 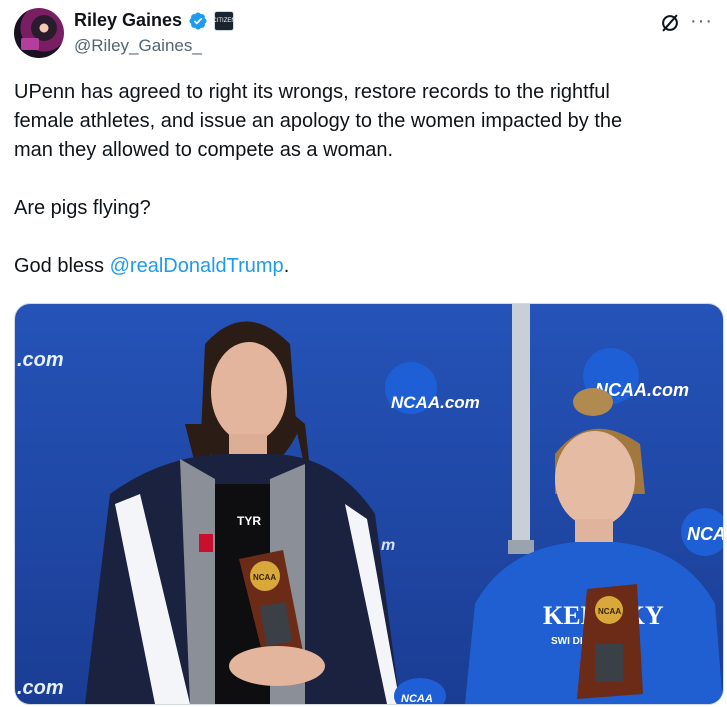 What do you see at coordinates (82, 208) in the screenshot?
I see `tweet-line: Are pigs flying?` at bounding box center [82, 208].